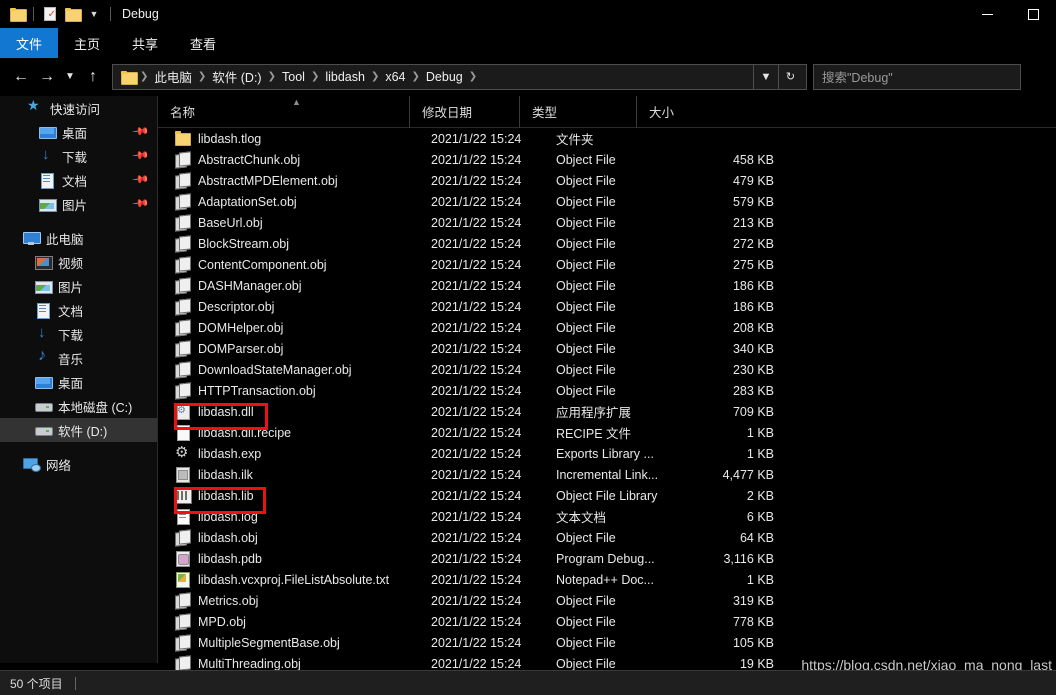 This screenshot has width=1056, height=695. I want to click on breadcrumb-item-tool: Tool, so click(293, 77).